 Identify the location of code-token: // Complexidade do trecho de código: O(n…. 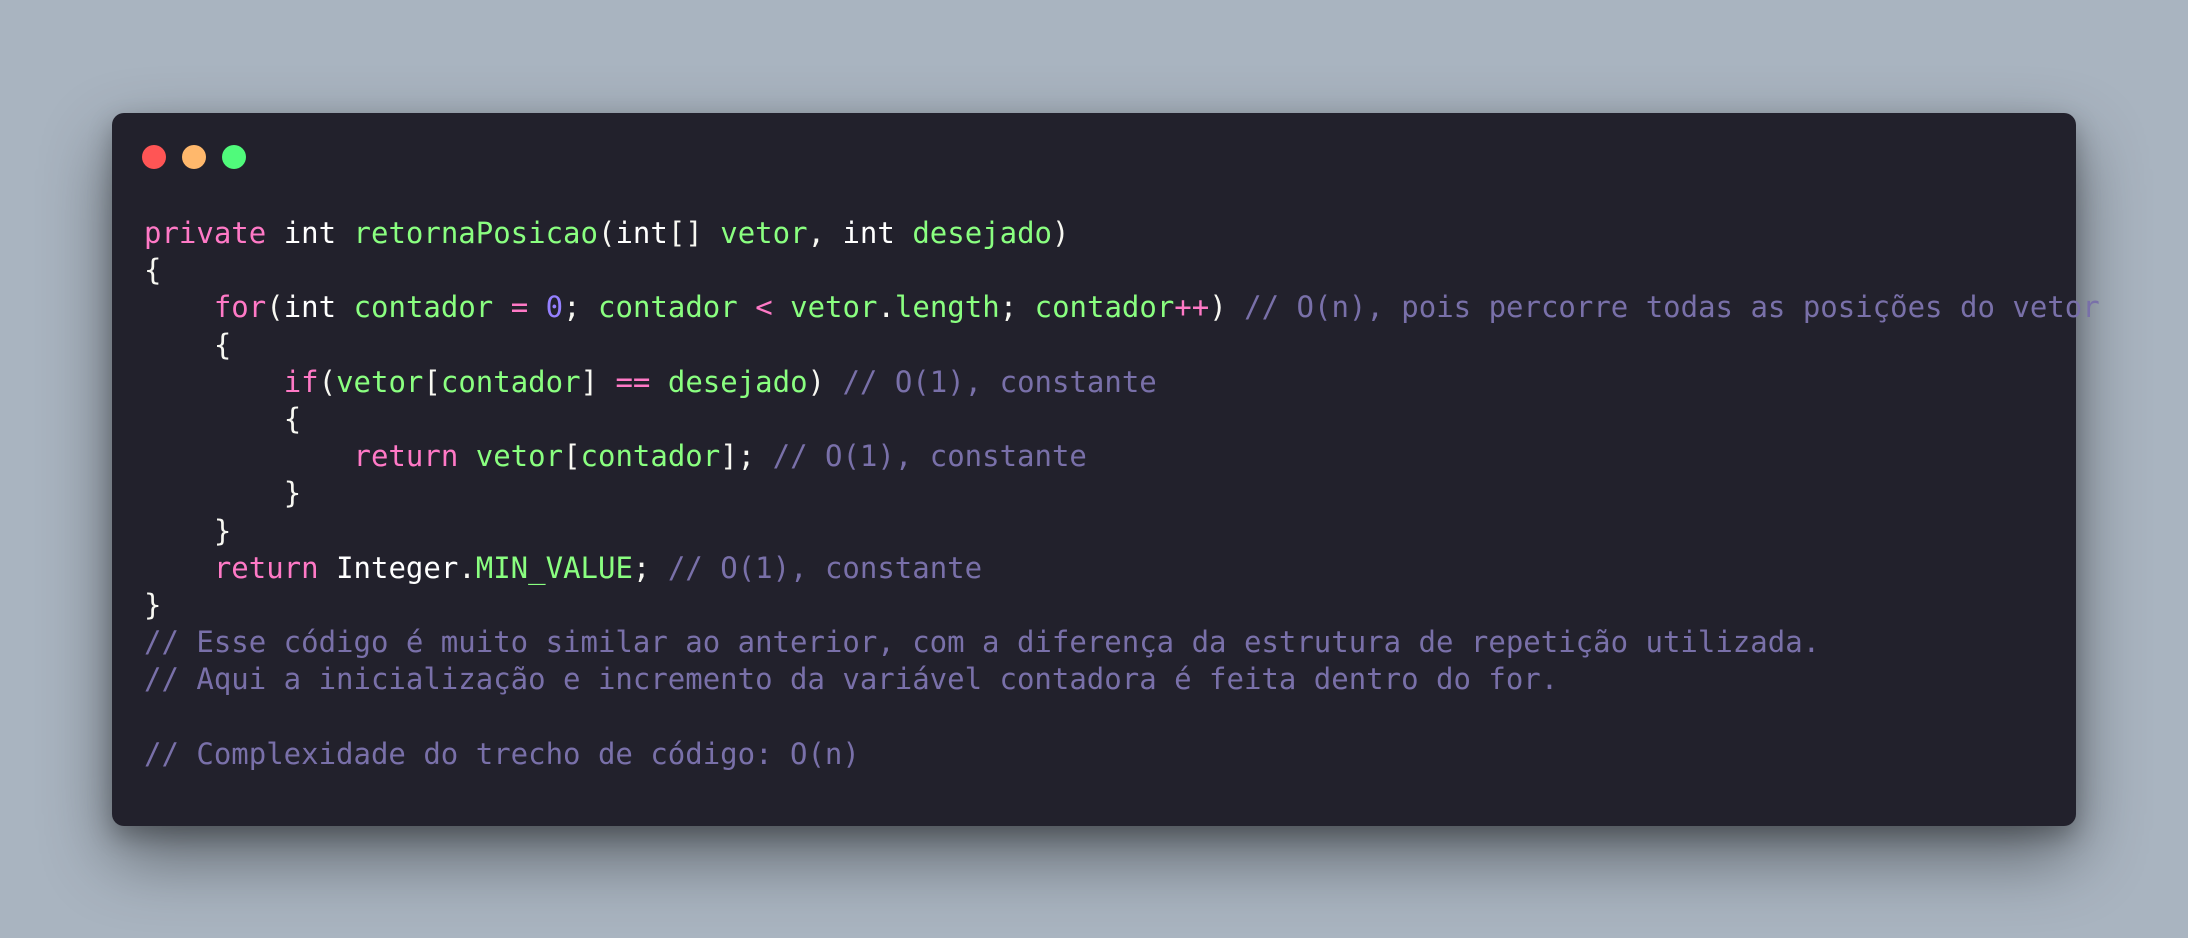
(502, 753).